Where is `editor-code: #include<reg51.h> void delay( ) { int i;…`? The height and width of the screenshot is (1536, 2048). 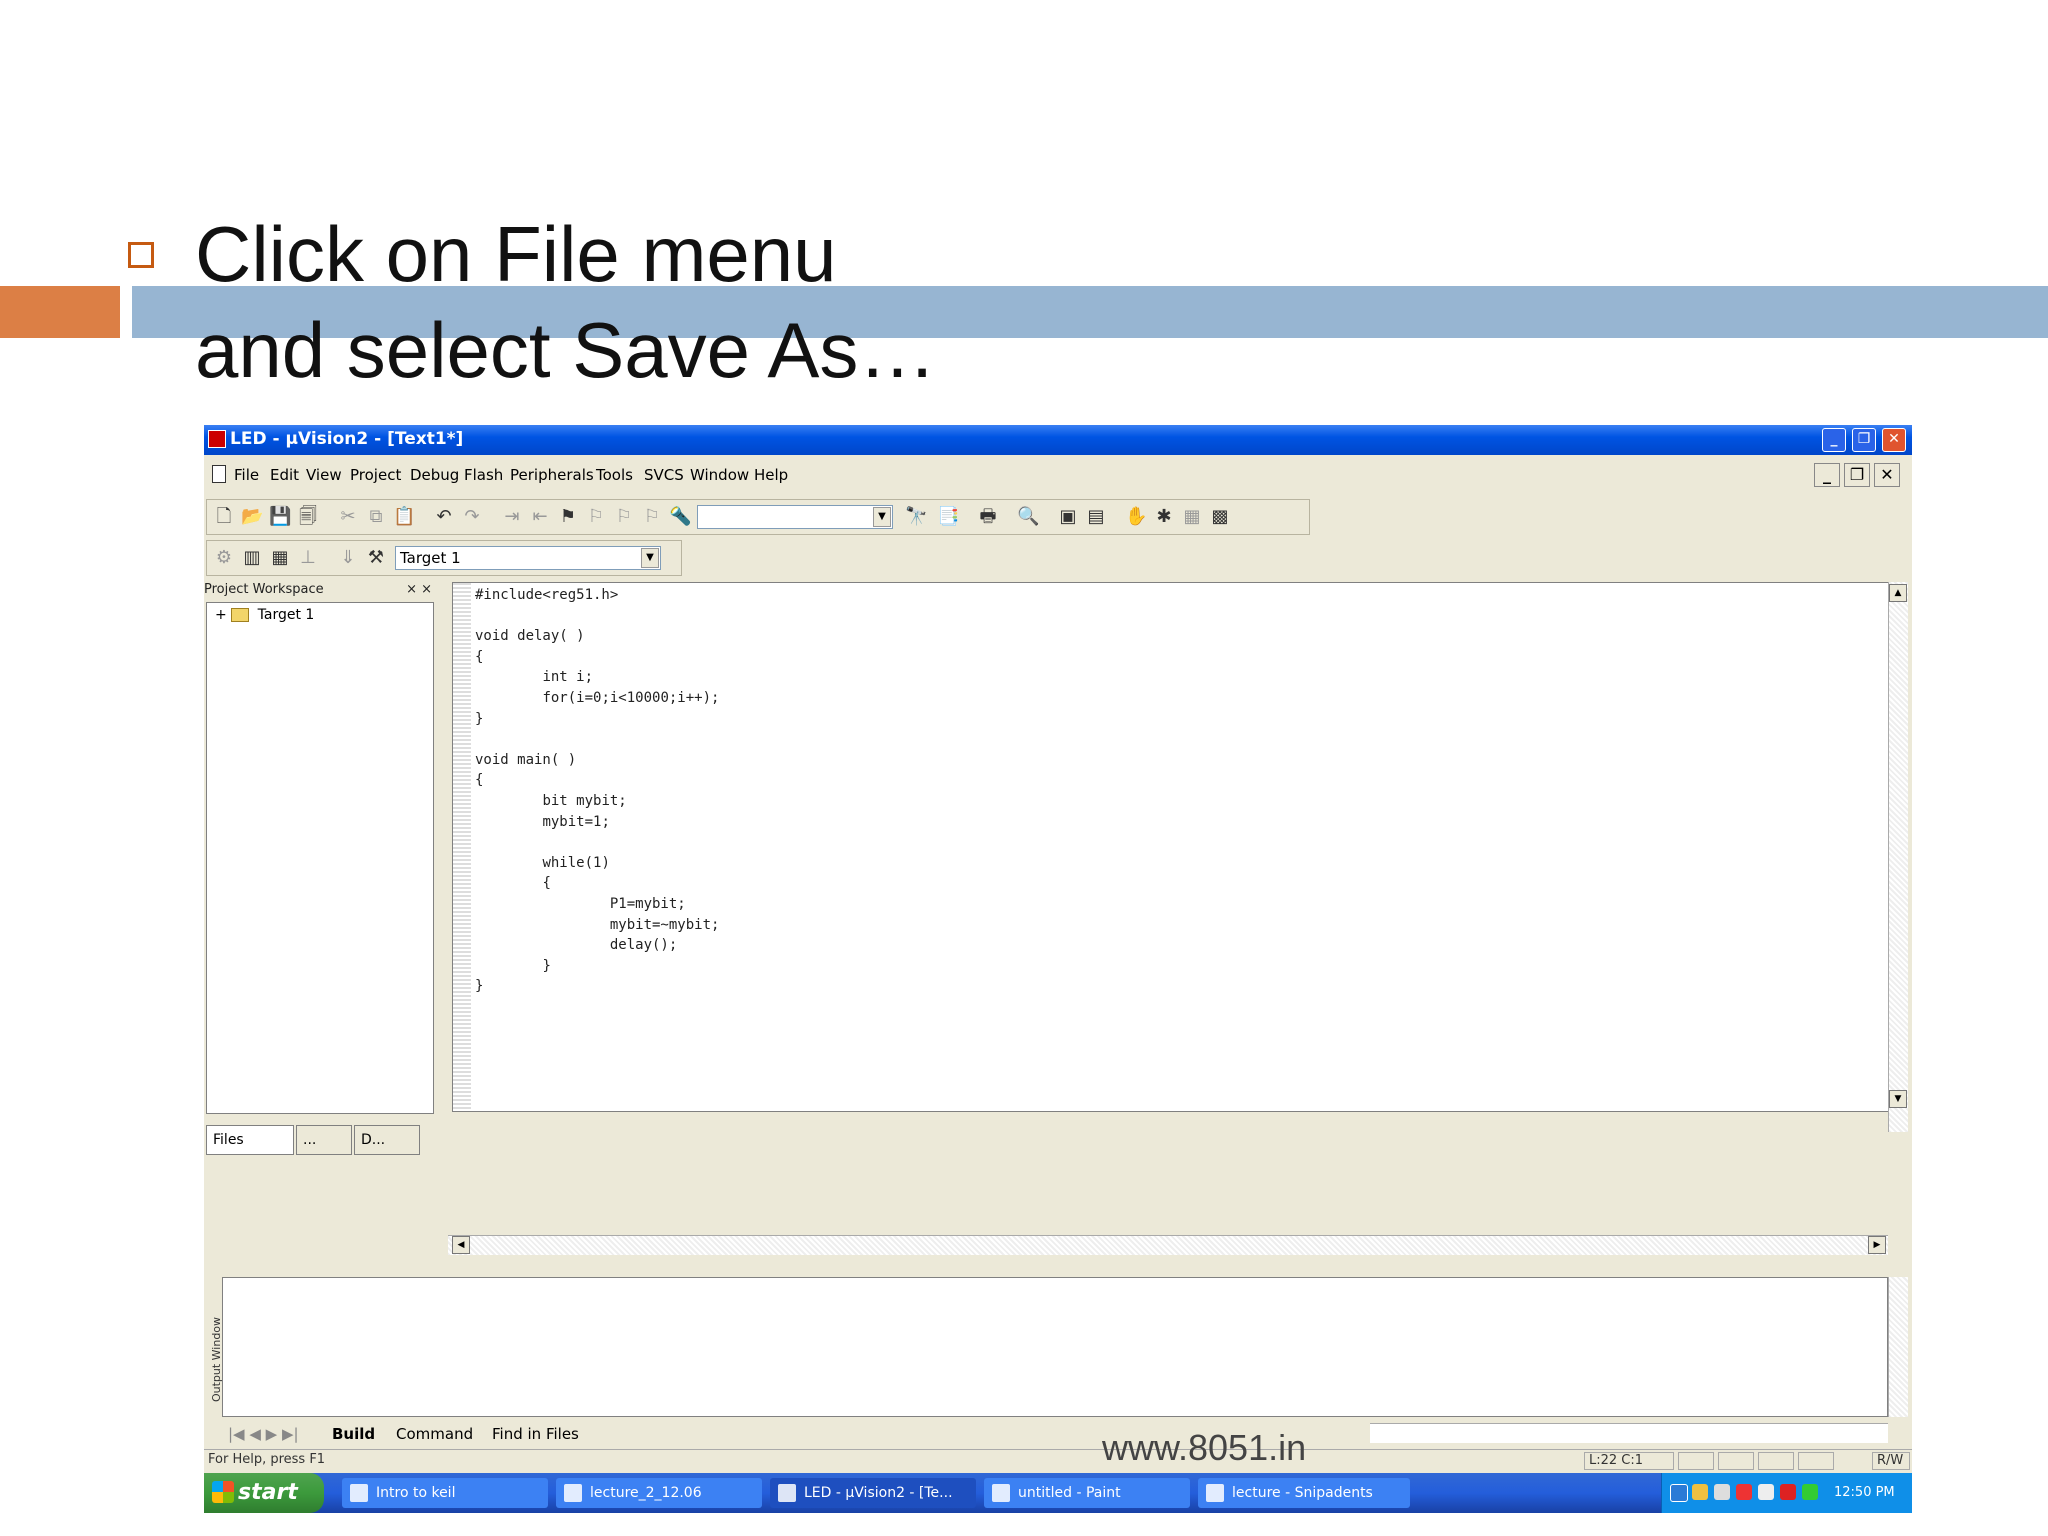
editor-code: #include<reg51.h> void delay( ) { int i;… is located at coordinates (597, 791).